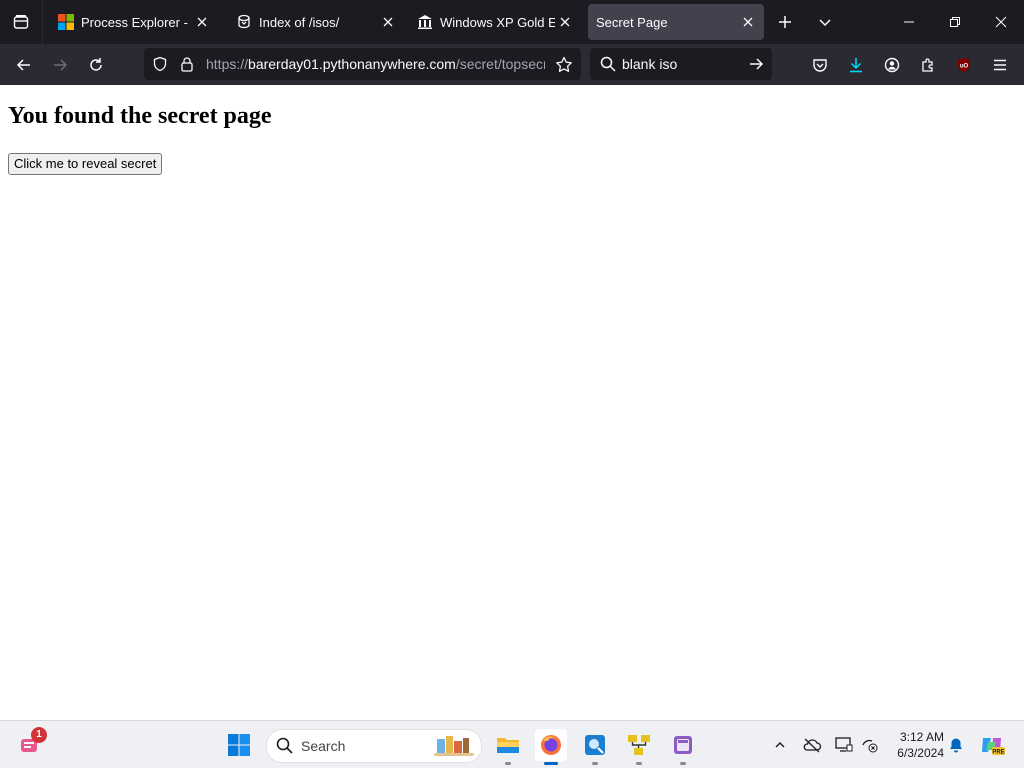 This screenshot has height=768, width=1024. I want to click on start-button, so click(239, 745).